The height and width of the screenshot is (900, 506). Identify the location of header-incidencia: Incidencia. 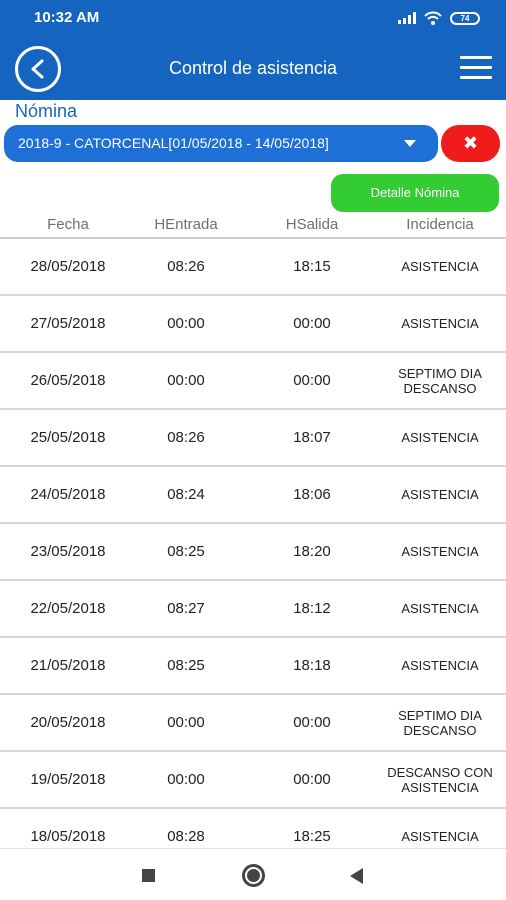
(440, 224).